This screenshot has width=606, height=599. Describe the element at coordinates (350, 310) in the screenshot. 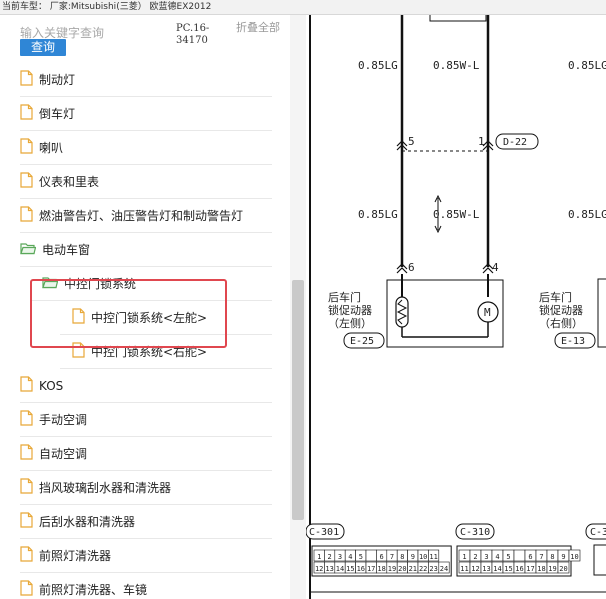

I see `actuator-left-line-2: 锁促动器` at that location.